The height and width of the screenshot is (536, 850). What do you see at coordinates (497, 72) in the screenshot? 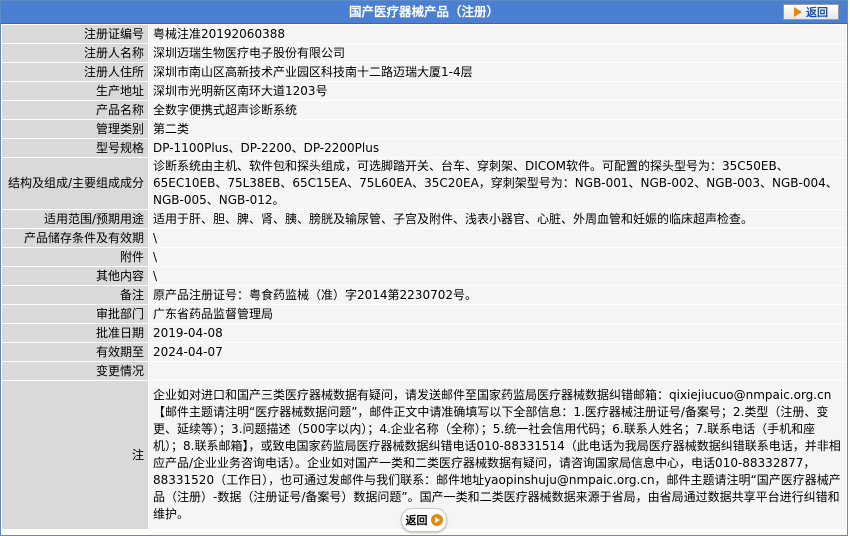
I see `row-value: 深圳市南山区高新技术产业园区科技南十二路迈瑞大厦1-4层` at bounding box center [497, 72].